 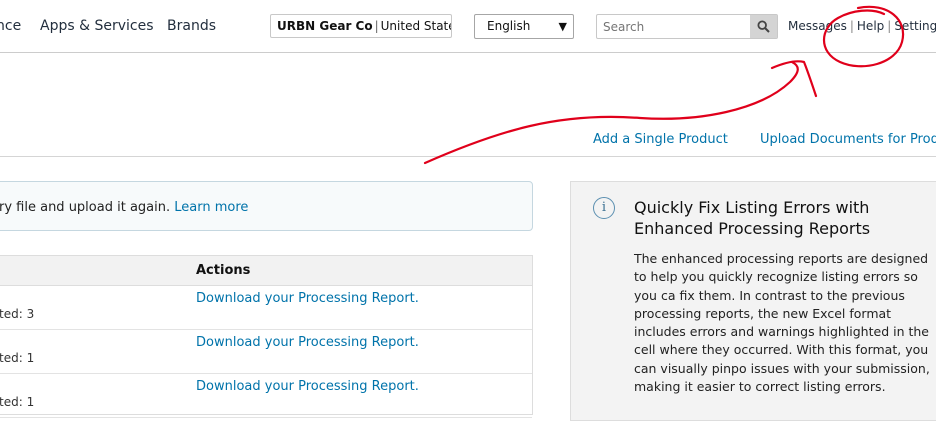 I want to click on search-button, so click(x=763, y=26).